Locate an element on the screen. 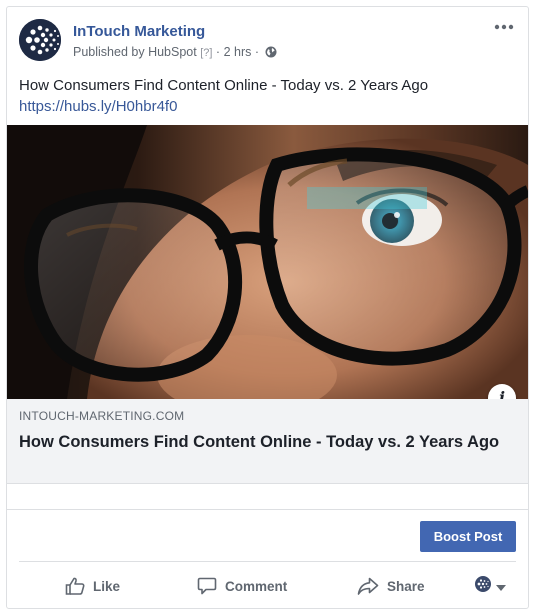 This screenshot has width=537, height=616. audience-globe-icon is located at coordinates (483, 586).